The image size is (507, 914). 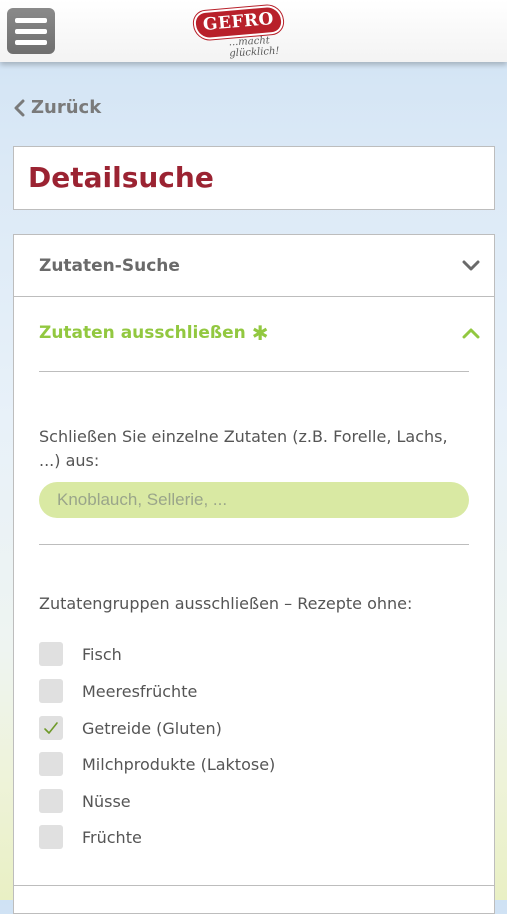 I want to click on checkbox-meeresfruechte: Meeresfrüchte, so click(x=118, y=691).